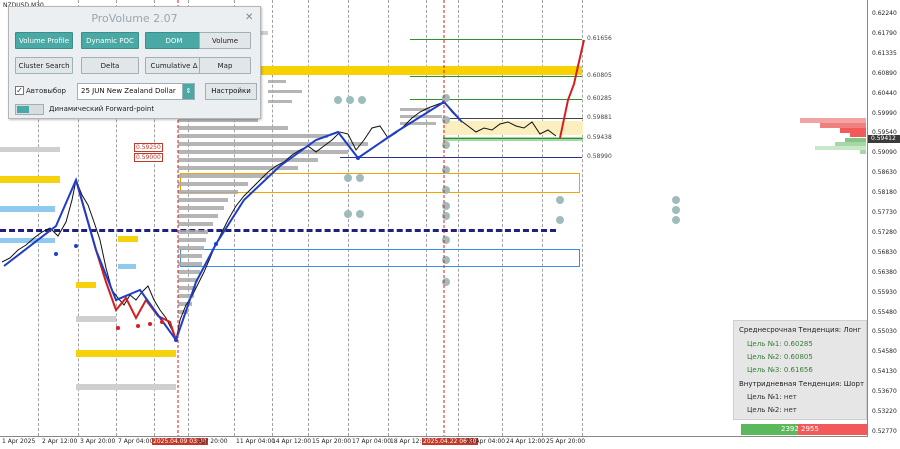 This screenshot has width=900, height=449. Describe the element at coordinates (256, 441) in the screenshot. I see `time-tick: 11 Apr 04:00` at that location.